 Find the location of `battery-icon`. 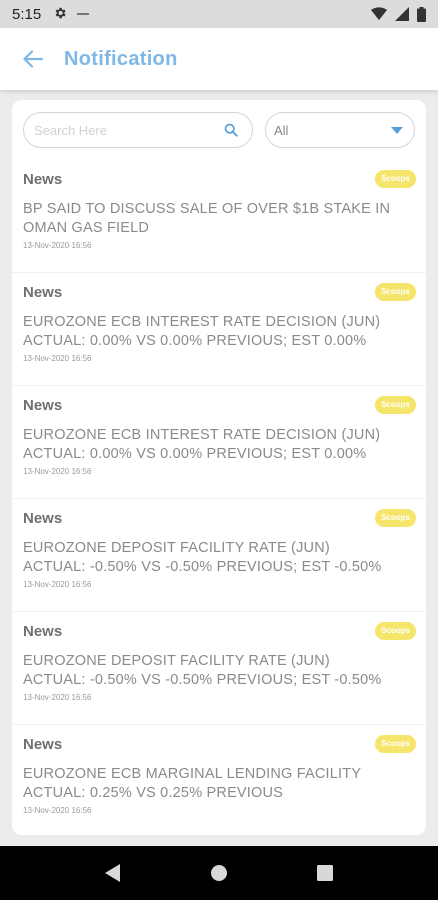

battery-icon is located at coordinates (421, 14).